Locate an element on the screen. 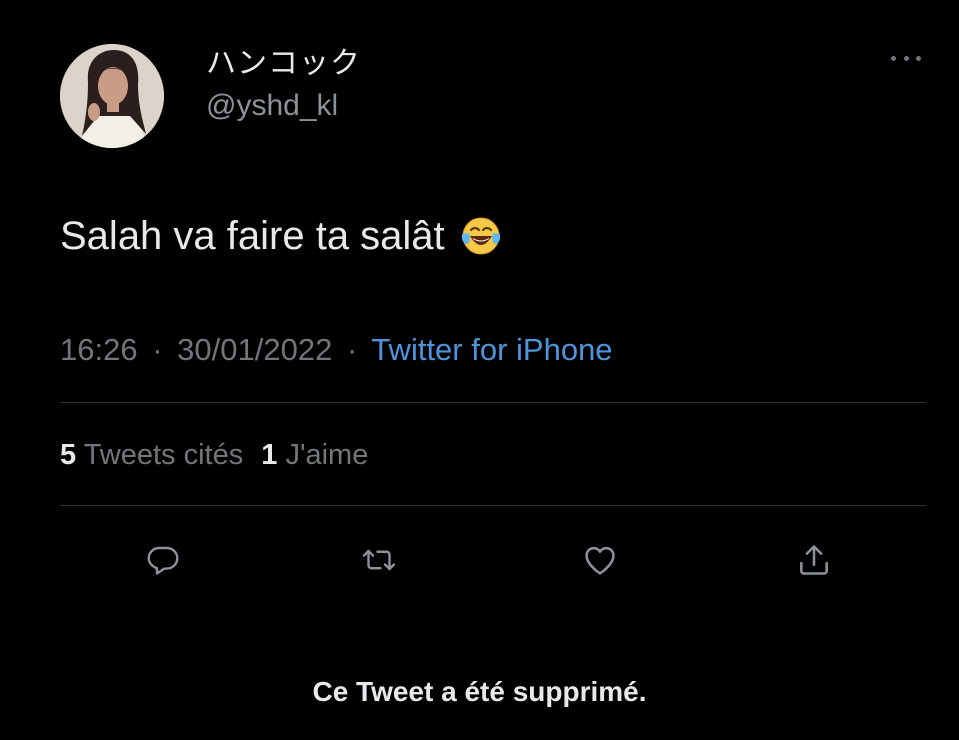 This screenshot has width=959, height=740. avatar is located at coordinates (112, 96).